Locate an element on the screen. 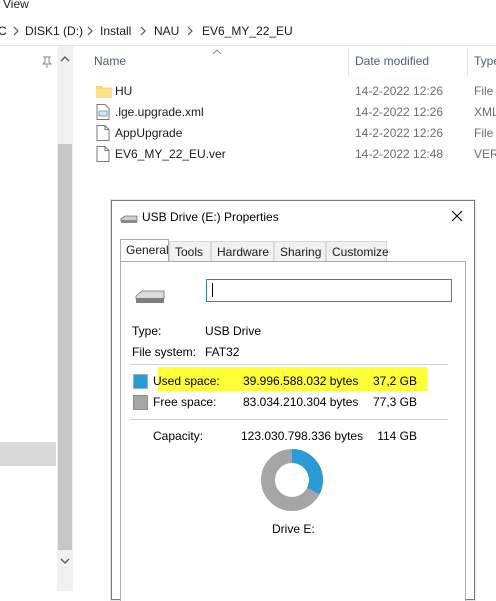 This screenshot has height=601, width=496. file-row: .lge.upgrade.xml 14-2-2022 12:26 XML is located at coordinates (292, 112).